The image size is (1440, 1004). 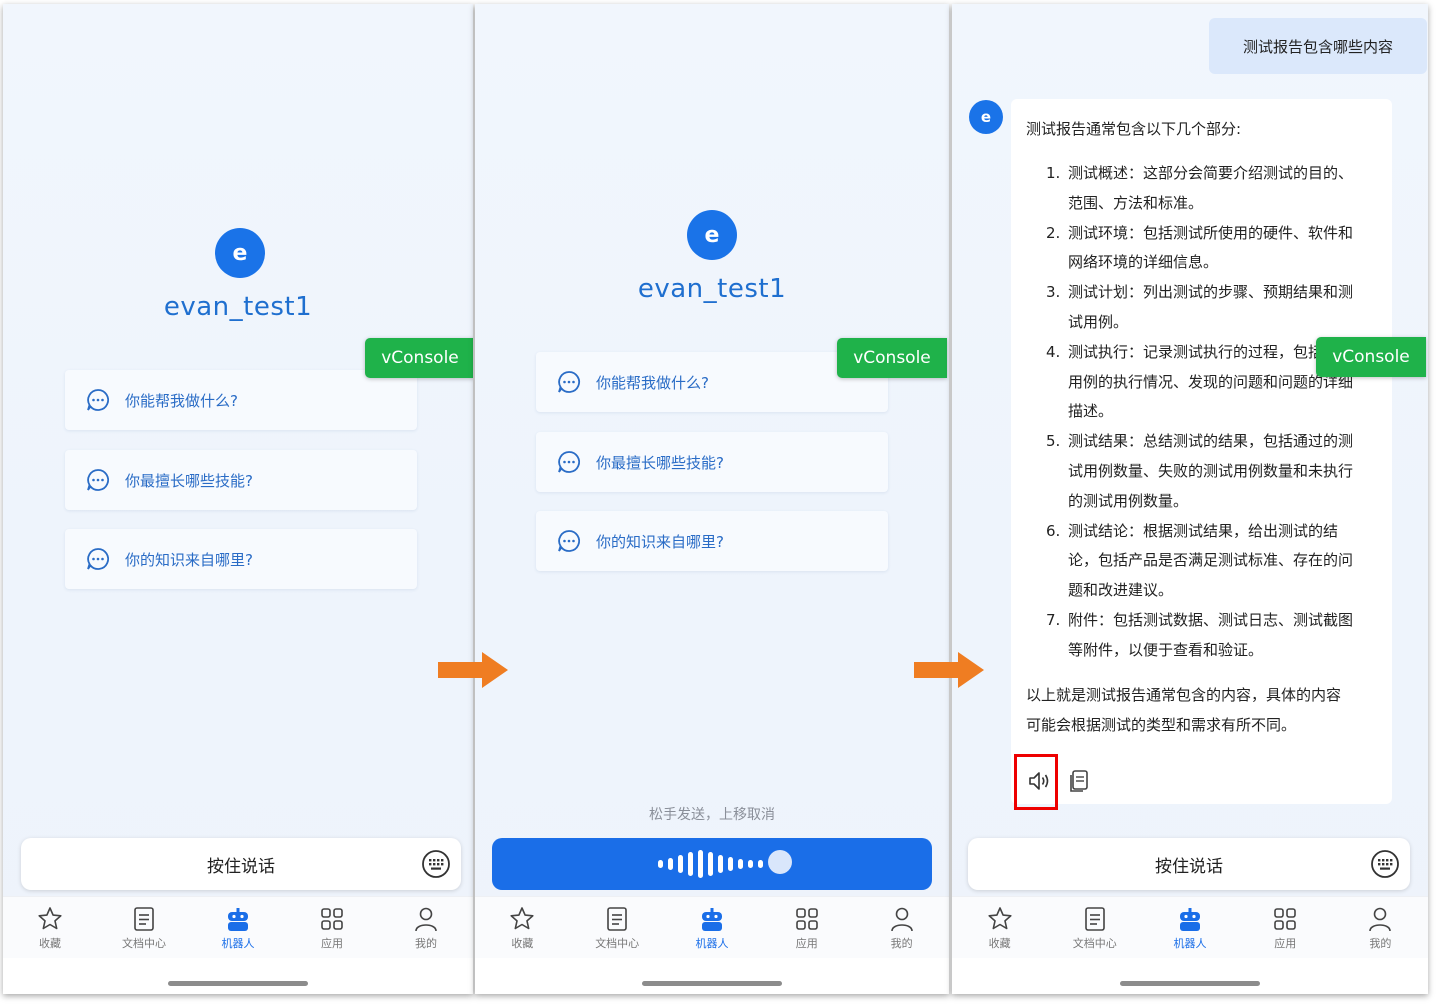 What do you see at coordinates (1216, 293) in the screenshot?
I see `reply-list-line: 3. 测试计划：列出测试的步骤、预期结果和测` at bounding box center [1216, 293].